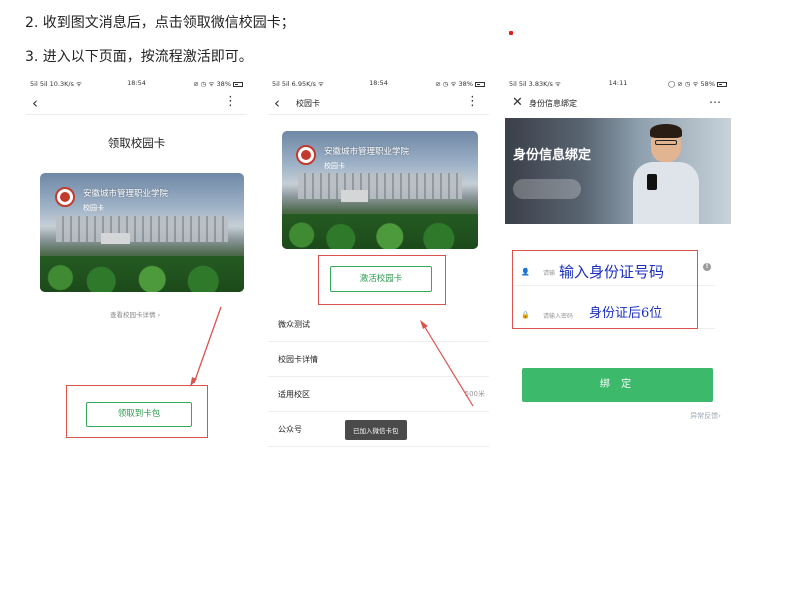 This screenshot has height=596, width=811. Describe the element at coordinates (618, 171) in the screenshot. I see `identity-banner: 身份信息绑定` at that location.